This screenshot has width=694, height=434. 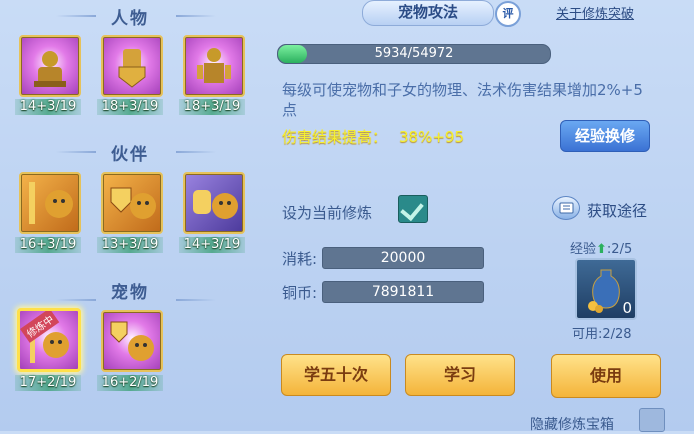 I want to click on exp-item-label: 经验, so click(x=583, y=249).